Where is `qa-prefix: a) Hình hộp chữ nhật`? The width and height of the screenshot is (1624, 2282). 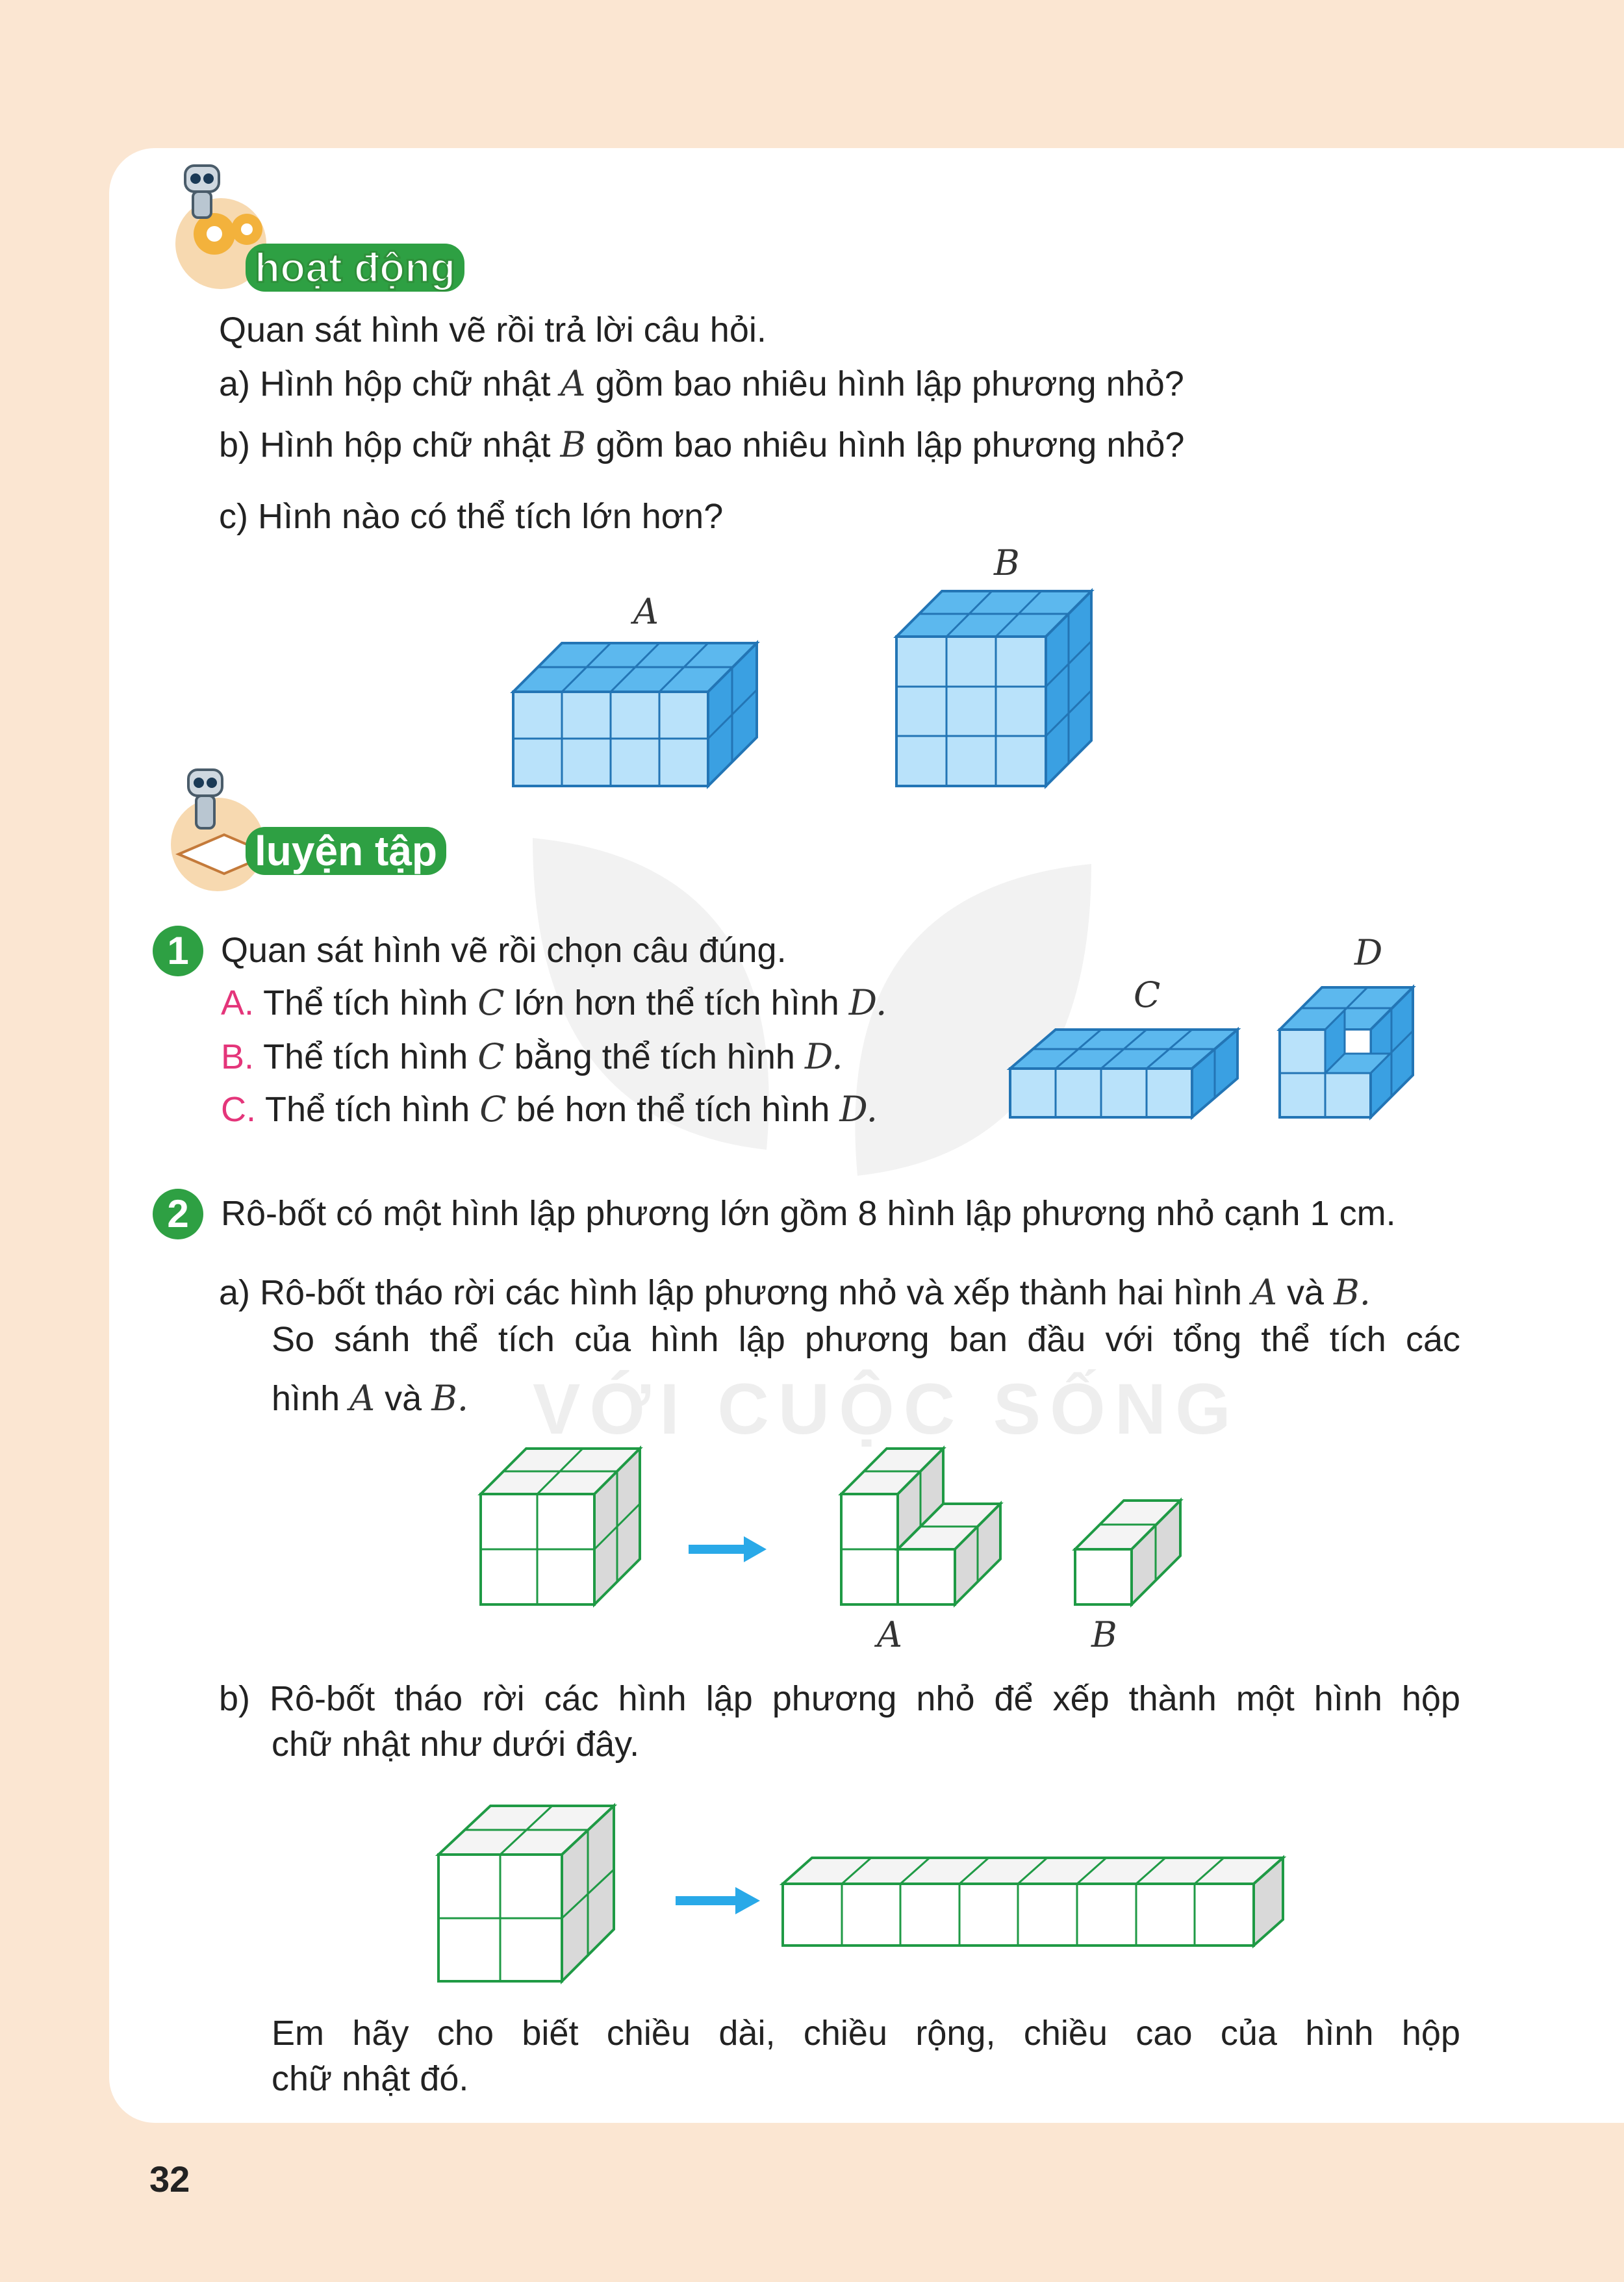 qa-prefix: a) Hình hộp chữ nhật is located at coordinates (385, 383).